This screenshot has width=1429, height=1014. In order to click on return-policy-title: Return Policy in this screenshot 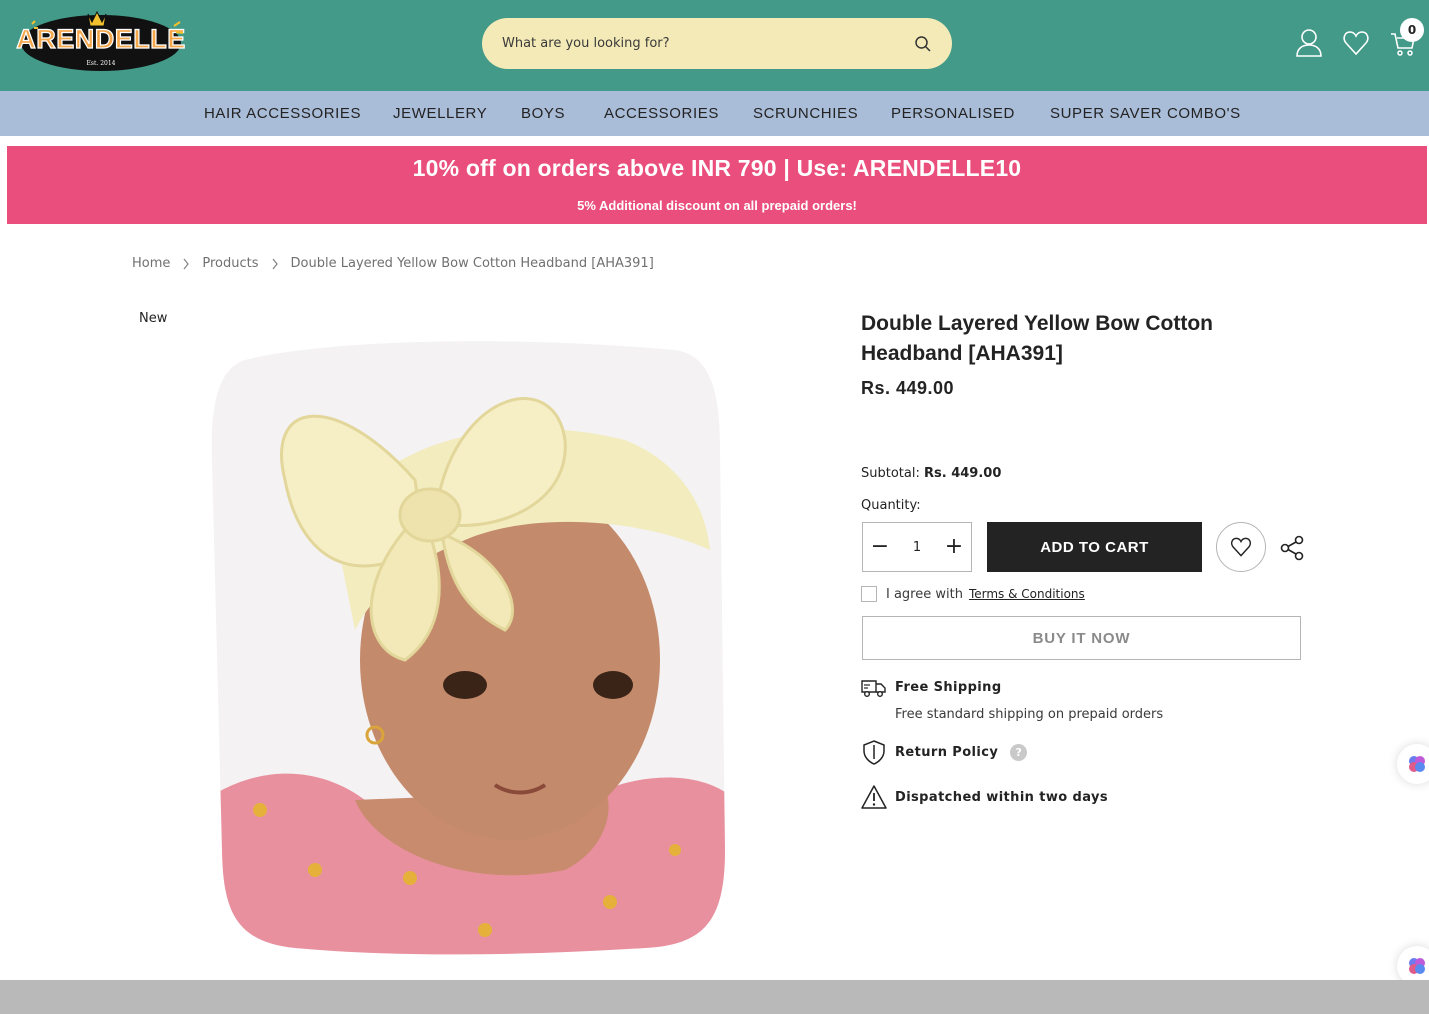, I will do `click(946, 752)`.